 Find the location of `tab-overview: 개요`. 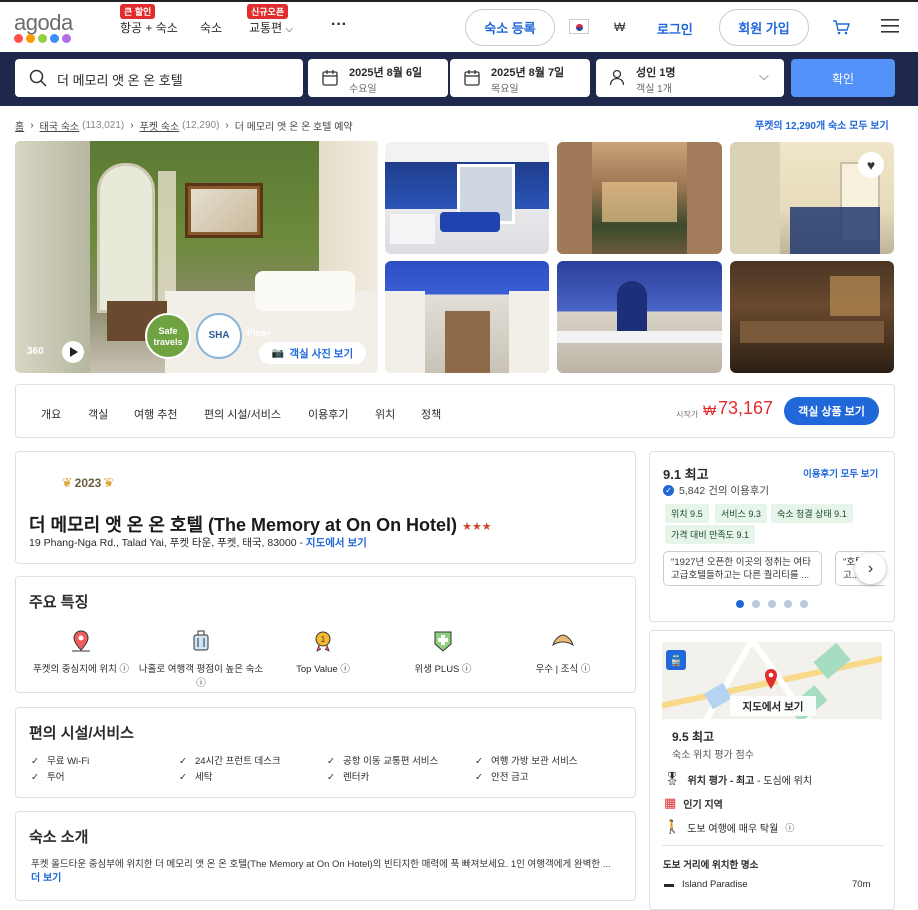

tab-overview: 개요 is located at coordinates (51, 414).